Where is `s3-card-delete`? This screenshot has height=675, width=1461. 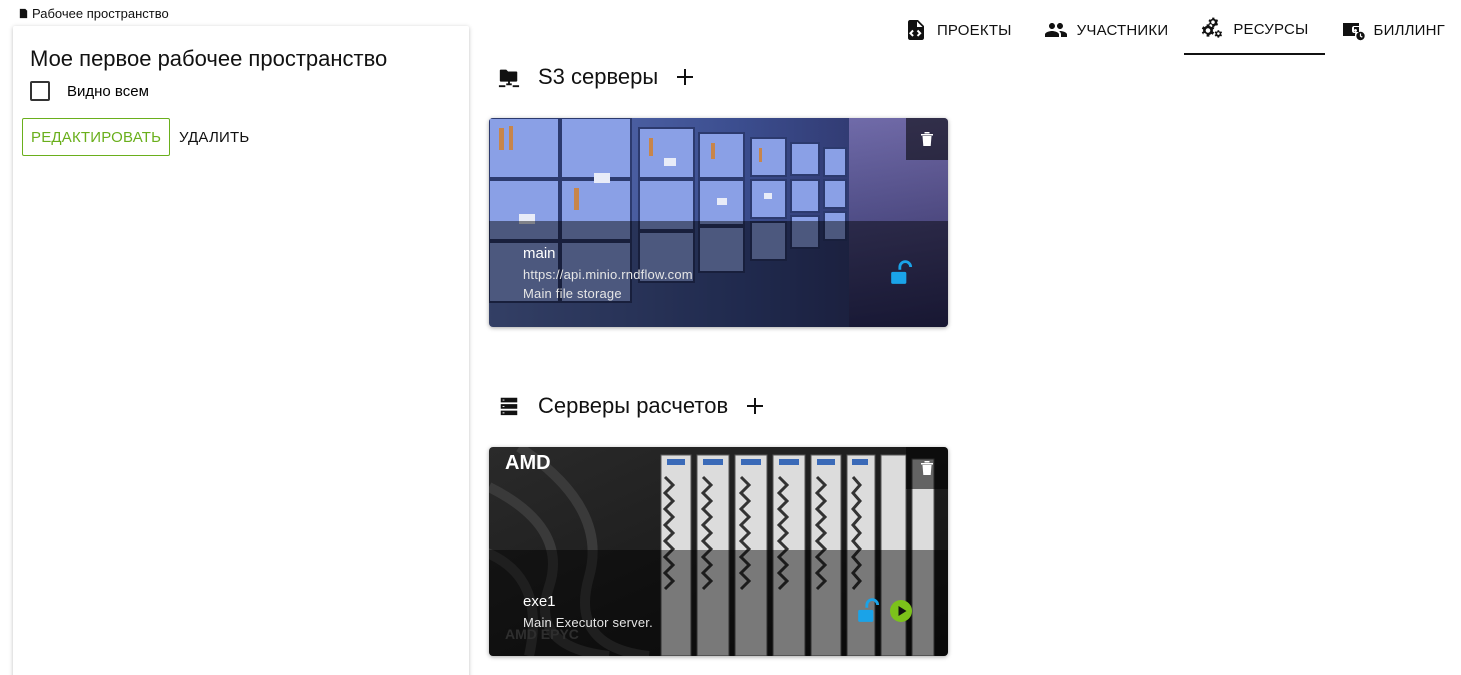 s3-card-delete is located at coordinates (927, 139).